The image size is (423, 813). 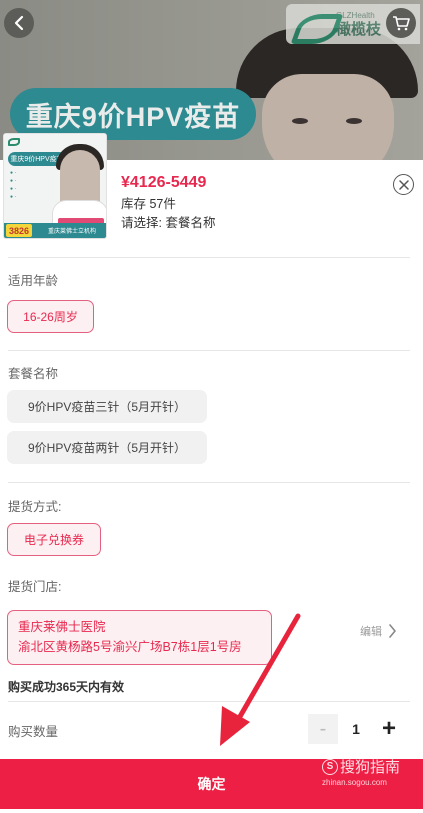 I want to click on quantity-value: 1, so click(x=356, y=729).